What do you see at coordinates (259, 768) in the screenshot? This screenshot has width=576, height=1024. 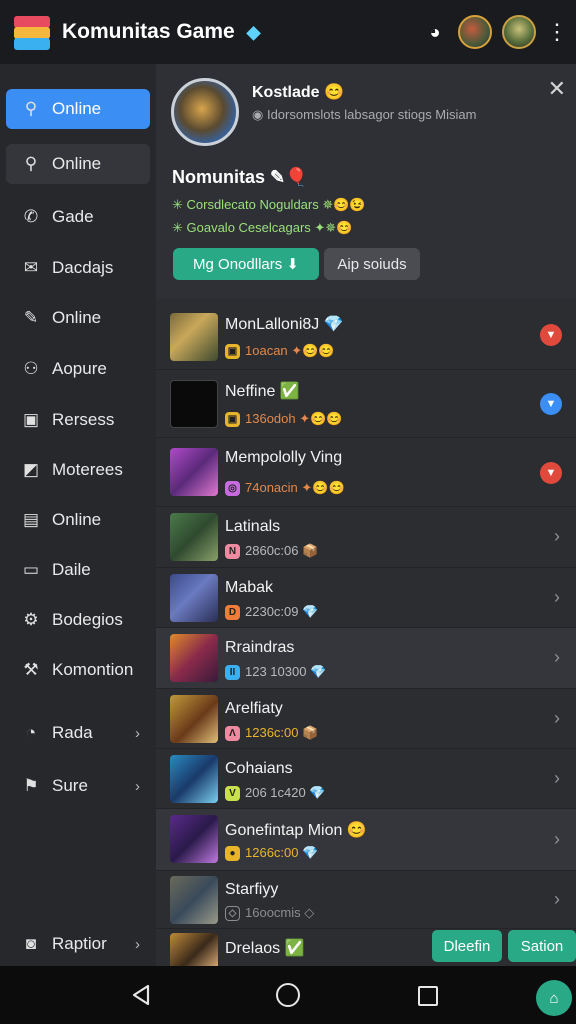 I see `game-name: Cohaians` at bounding box center [259, 768].